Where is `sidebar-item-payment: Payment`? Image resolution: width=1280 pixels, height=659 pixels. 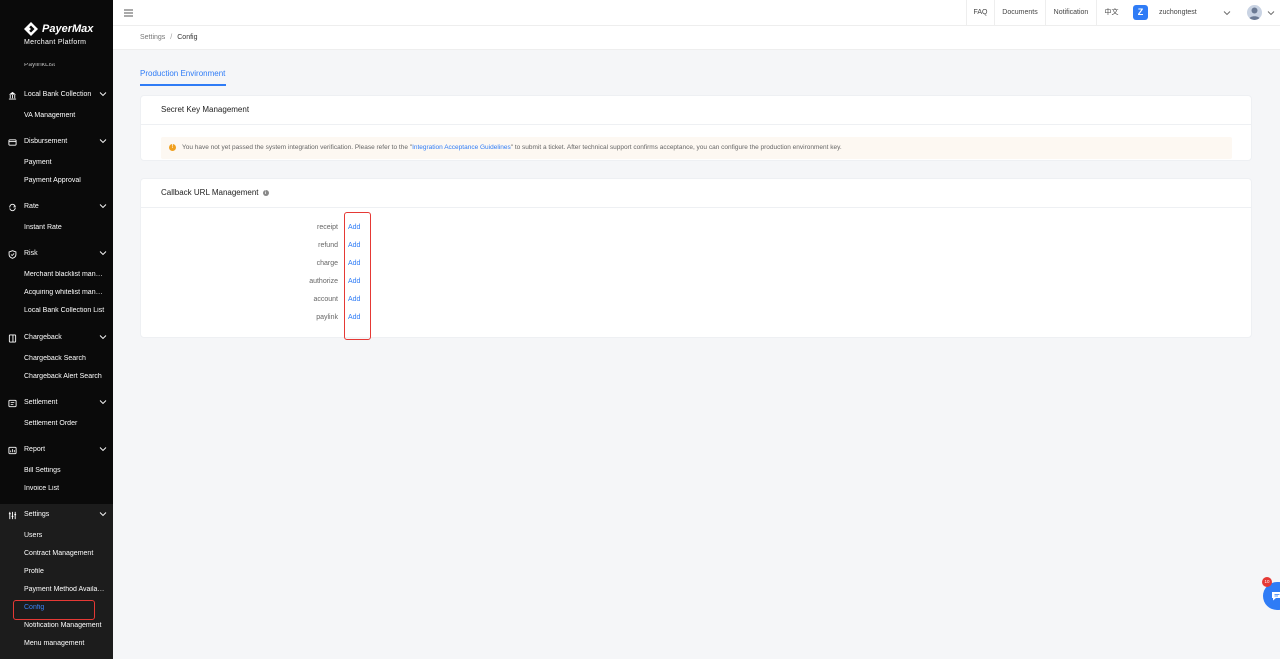
sidebar-item-payment: Payment is located at coordinates (56, 163).